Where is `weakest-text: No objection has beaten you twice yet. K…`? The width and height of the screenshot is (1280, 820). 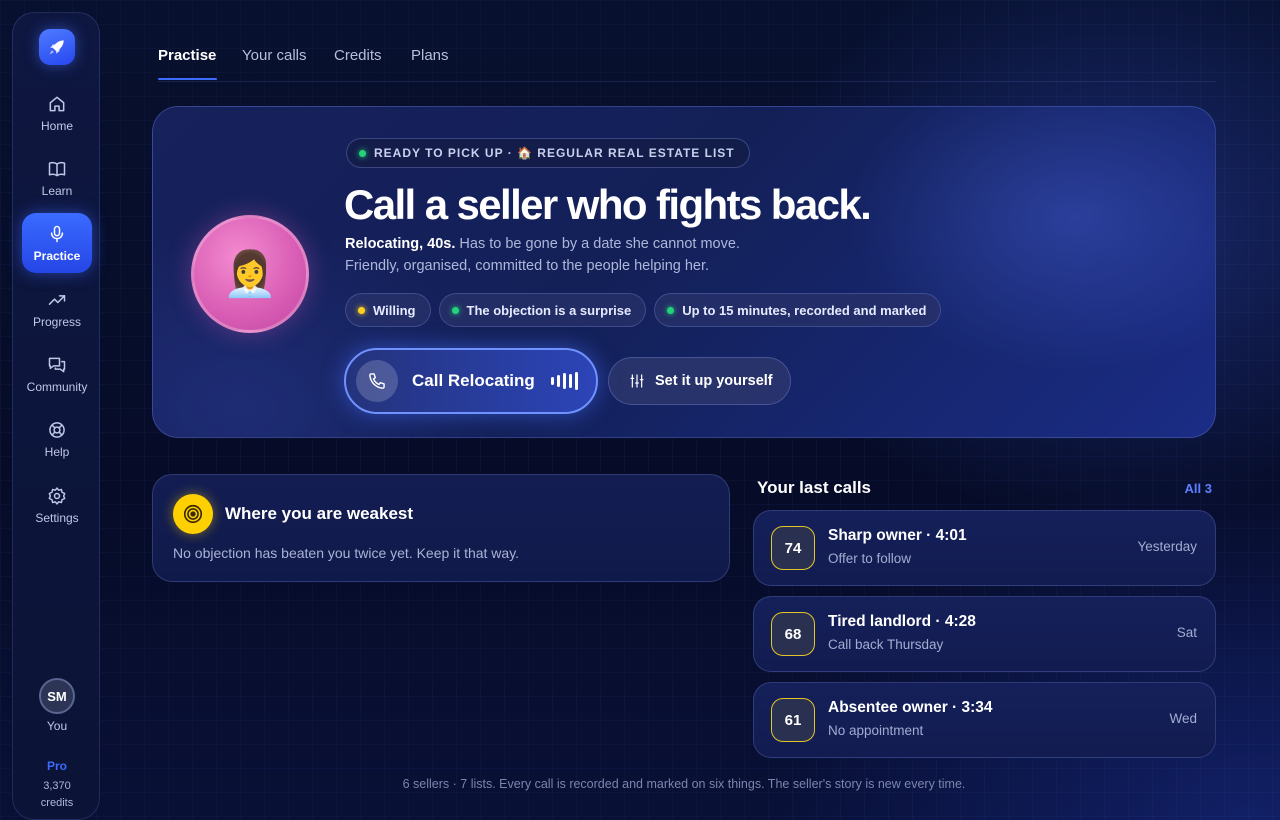 weakest-text: No objection has beaten you twice yet. K… is located at coordinates (346, 553).